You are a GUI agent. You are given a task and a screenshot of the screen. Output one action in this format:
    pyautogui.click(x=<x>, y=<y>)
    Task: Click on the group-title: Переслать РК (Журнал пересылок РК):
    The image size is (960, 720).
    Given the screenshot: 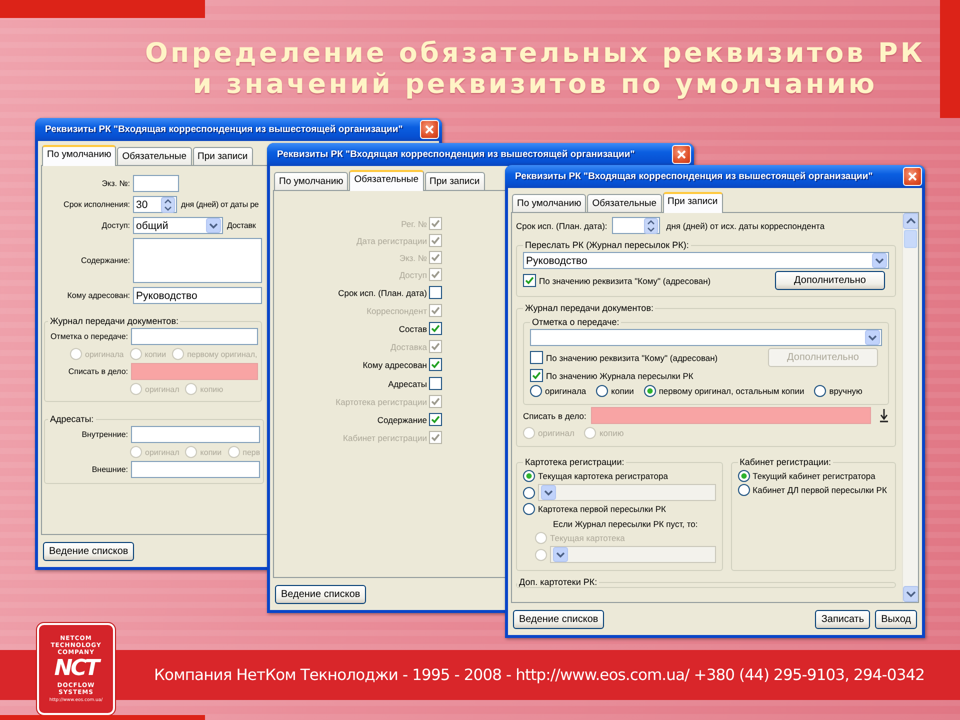 What is the action you would take?
    pyautogui.click(x=607, y=245)
    